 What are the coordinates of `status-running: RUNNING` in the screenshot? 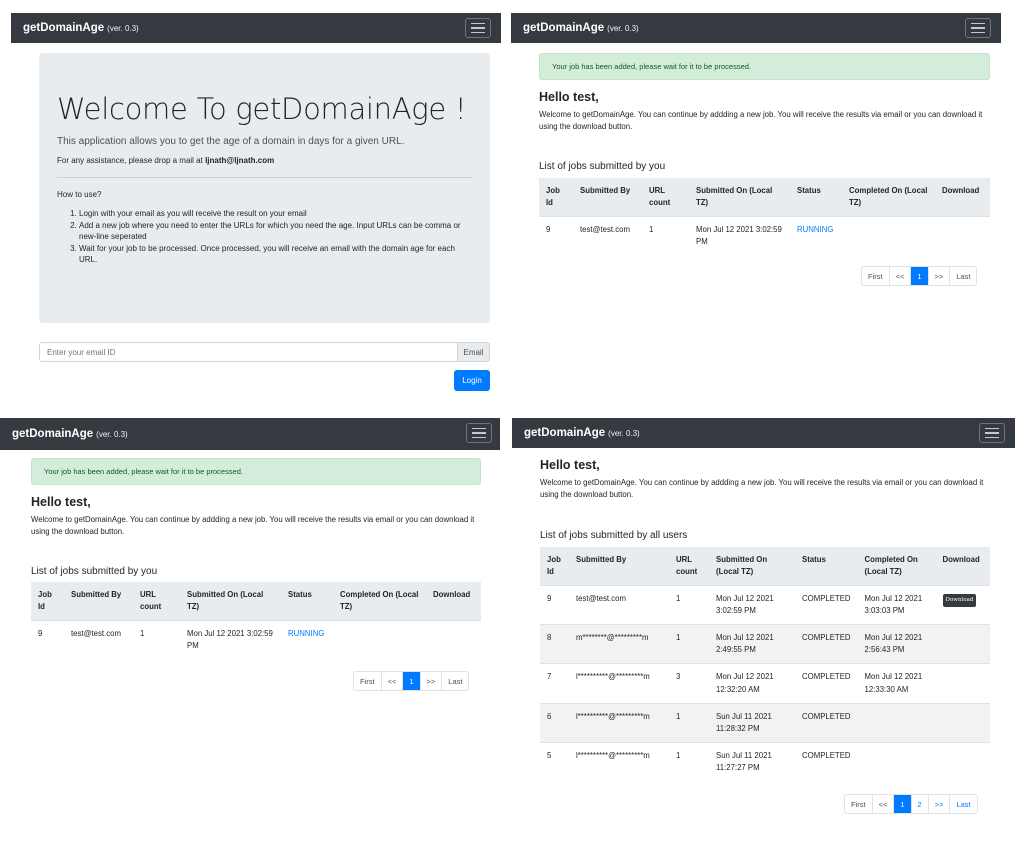 It's located at (816, 236).